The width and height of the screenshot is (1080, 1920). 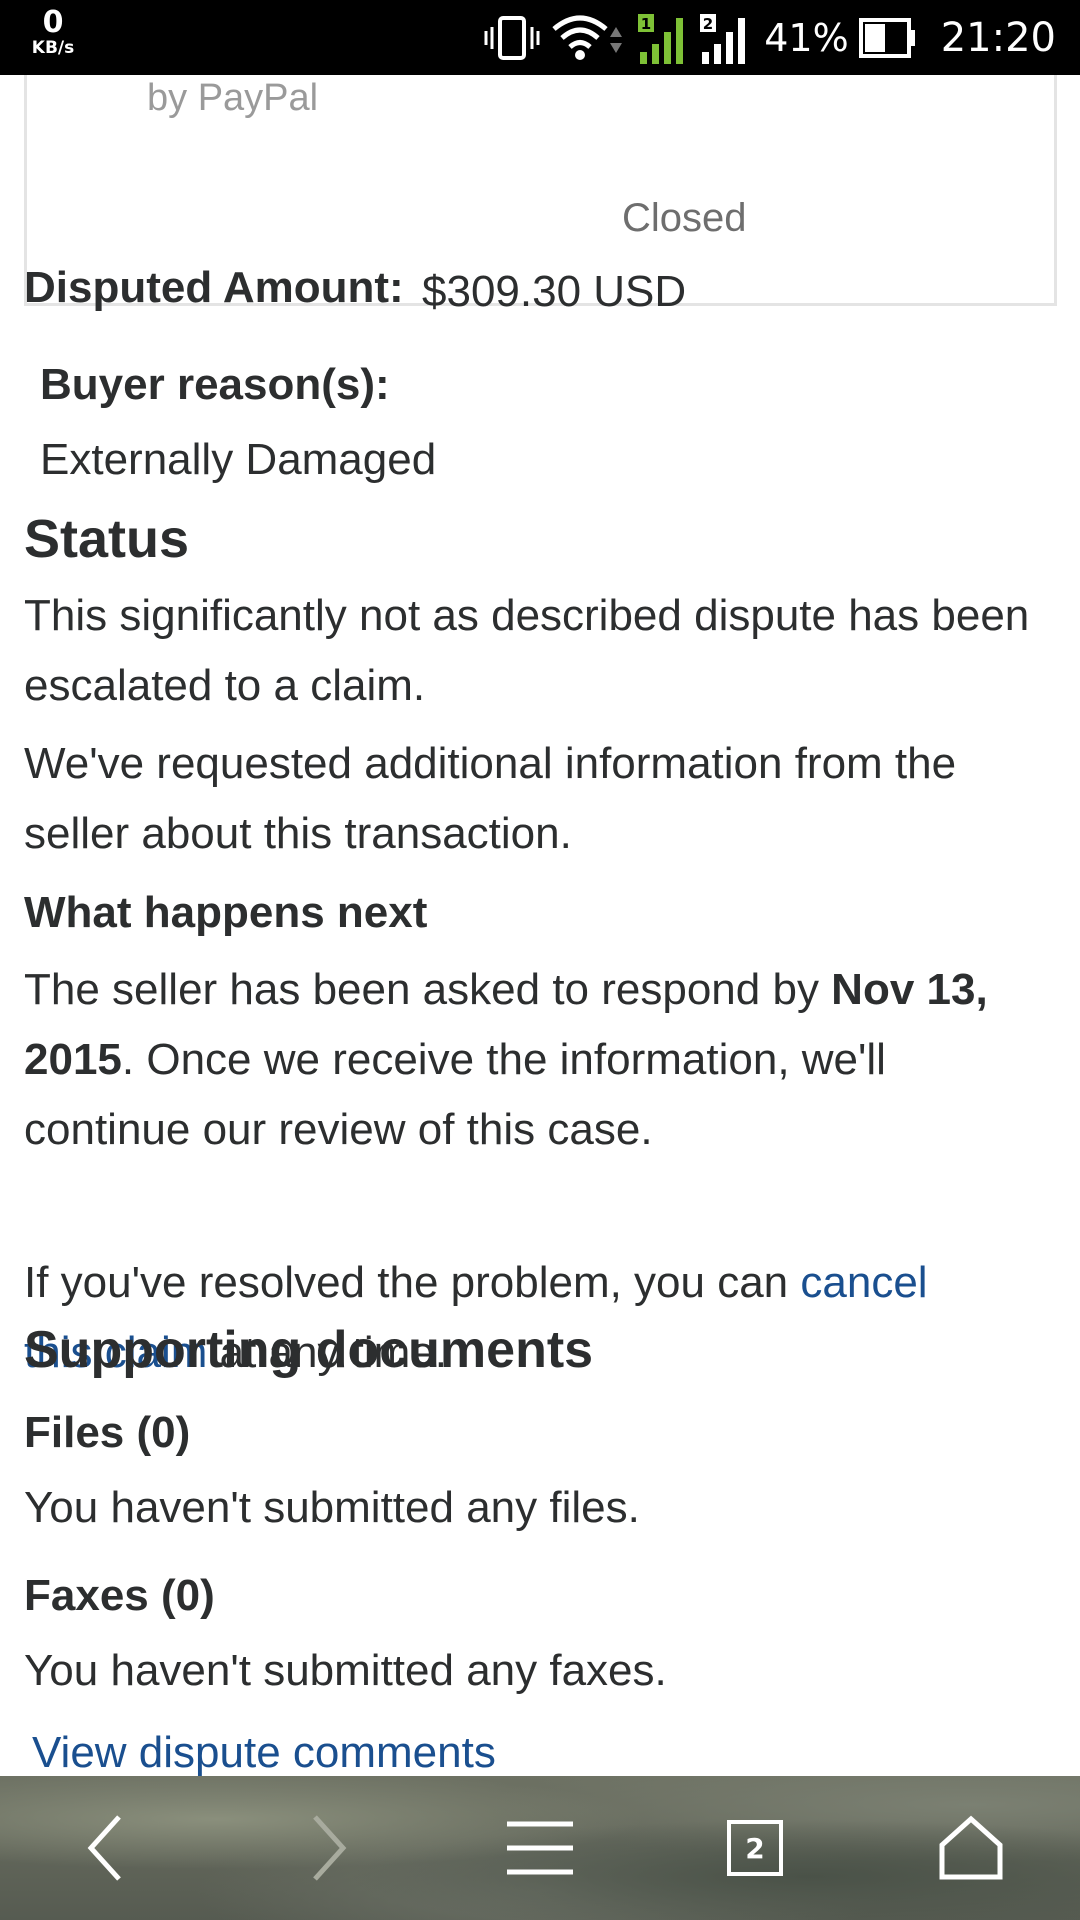 I want to click on battery-percent: 41%, so click(x=806, y=37).